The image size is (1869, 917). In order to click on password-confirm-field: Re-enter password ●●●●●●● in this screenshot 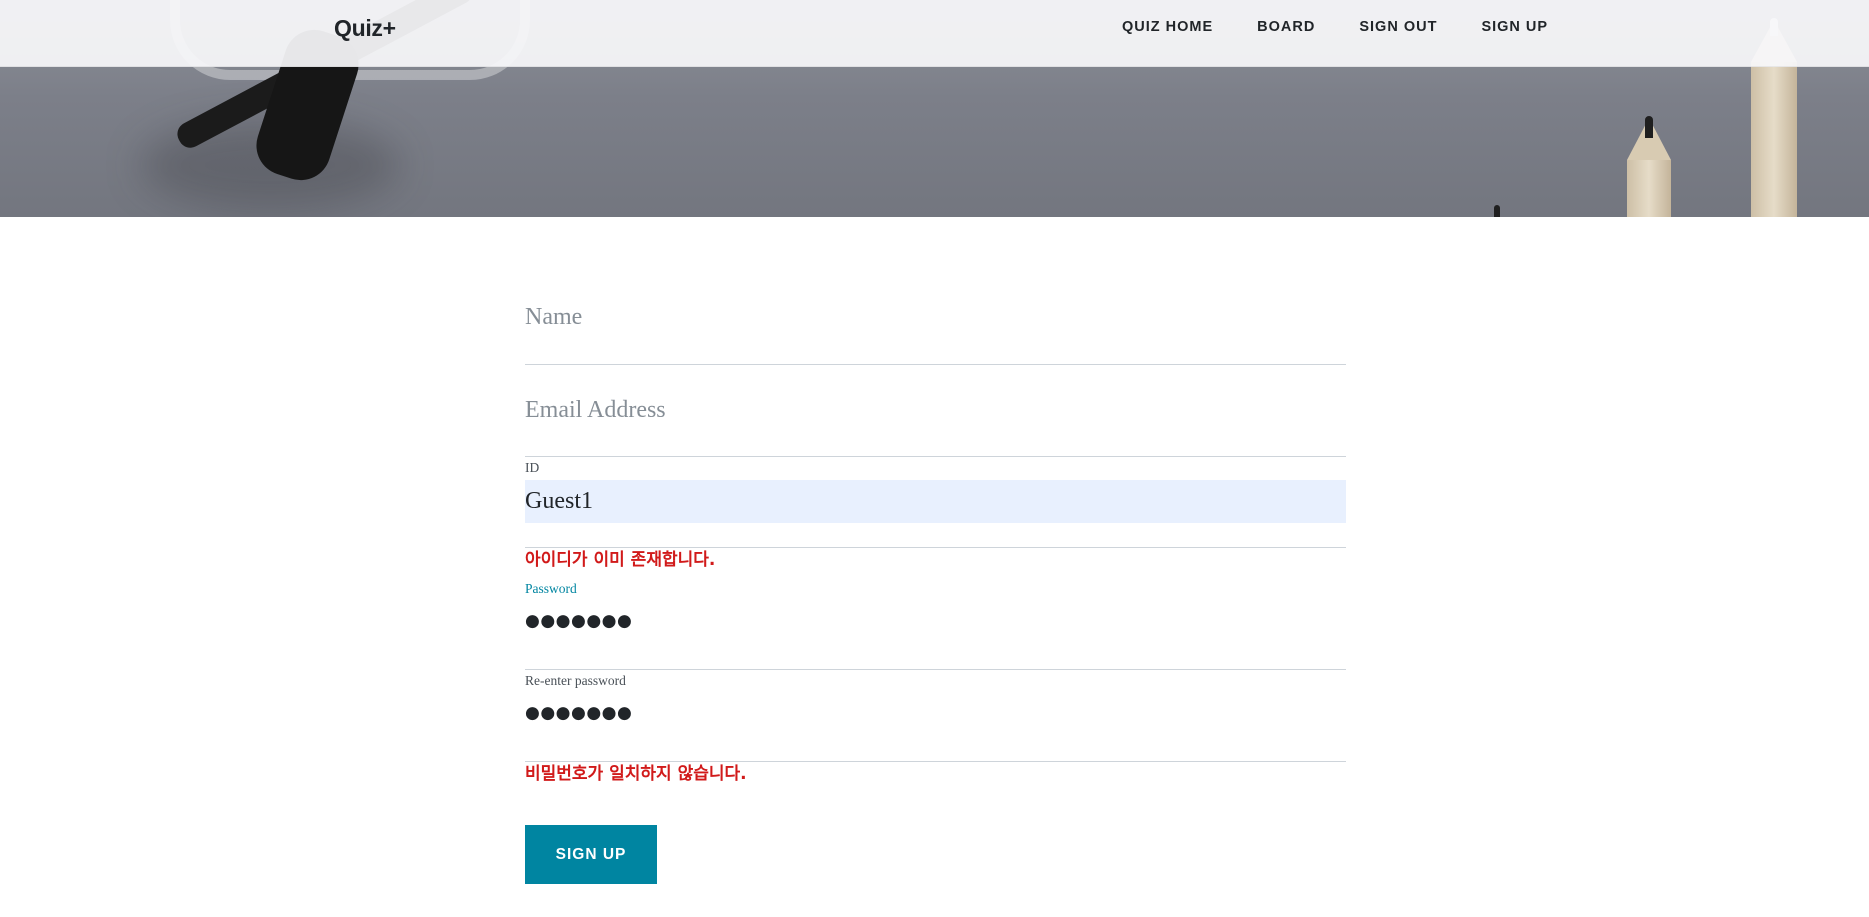, I will do `click(935, 716)`.